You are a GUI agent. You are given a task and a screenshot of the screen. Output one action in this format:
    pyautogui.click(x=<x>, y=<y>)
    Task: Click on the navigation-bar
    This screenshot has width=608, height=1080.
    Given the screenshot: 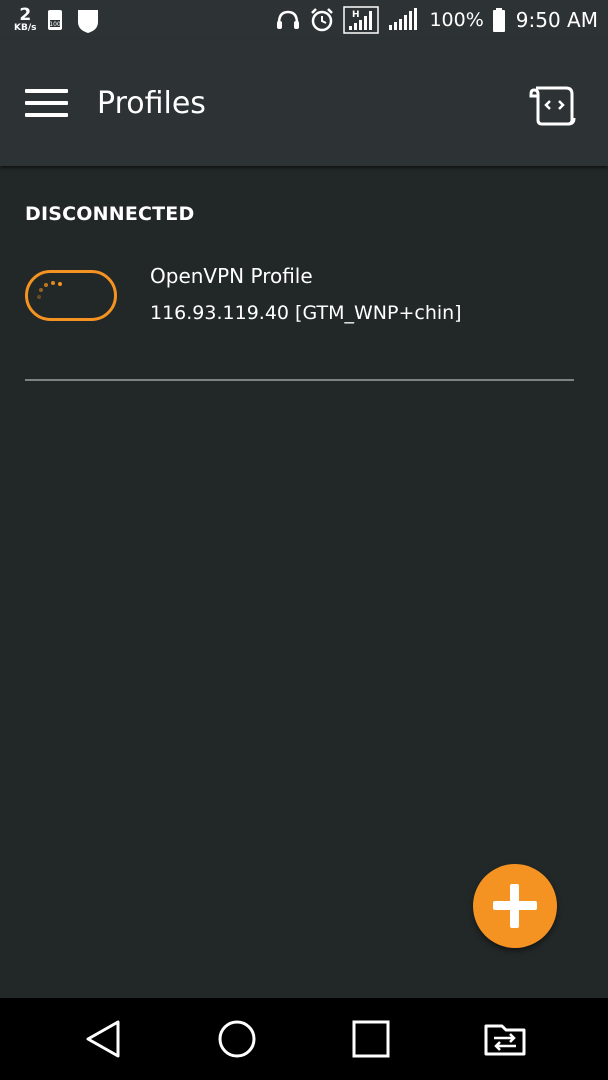 What is the action you would take?
    pyautogui.click(x=304, y=1039)
    